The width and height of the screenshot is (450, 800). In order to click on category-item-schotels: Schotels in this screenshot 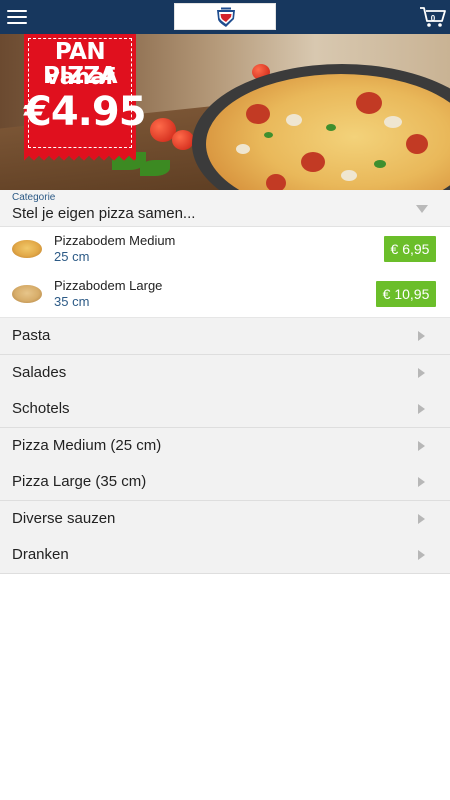, I will do `click(225, 409)`.